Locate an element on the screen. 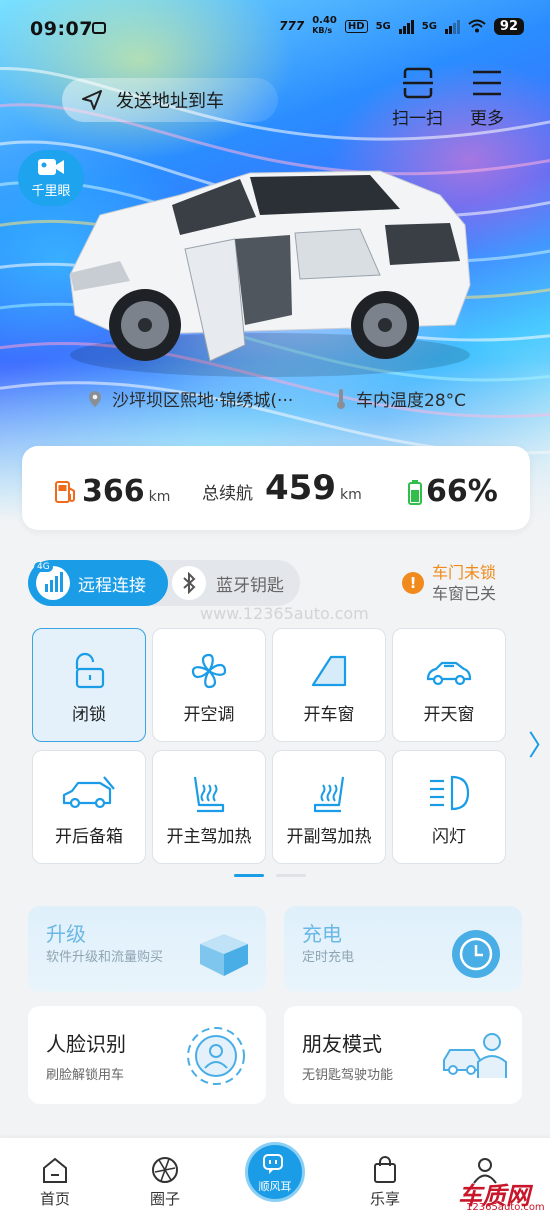 The width and height of the screenshot is (550, 1222). shunfenger-label: 顺风耳 is located at coordinates (275, 1186).